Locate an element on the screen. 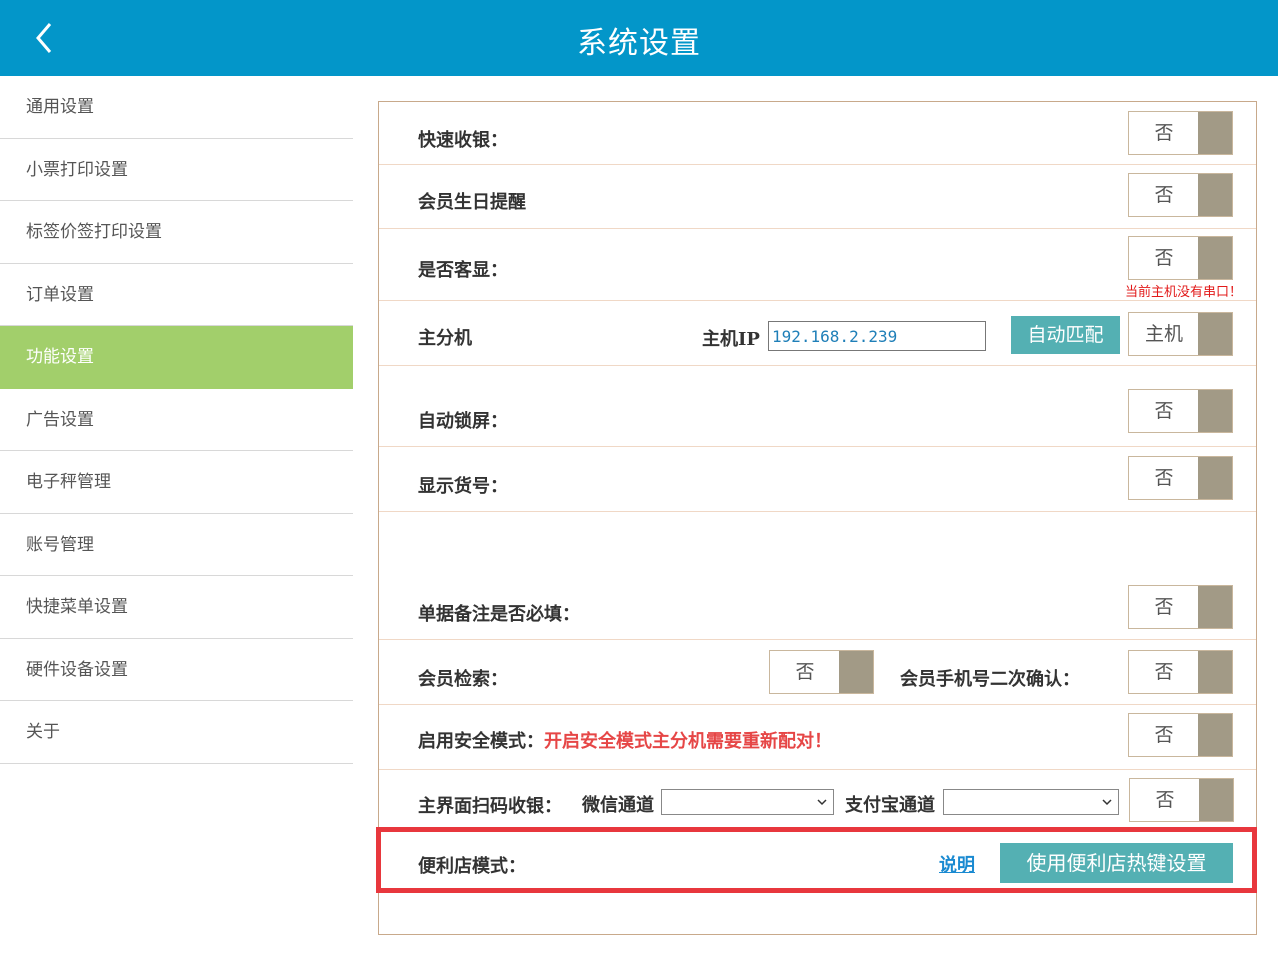 This screenshot has width=1278, height=959. phone-confirm-label: 会员手机号二次确认： is located at coordinates (990, 679).